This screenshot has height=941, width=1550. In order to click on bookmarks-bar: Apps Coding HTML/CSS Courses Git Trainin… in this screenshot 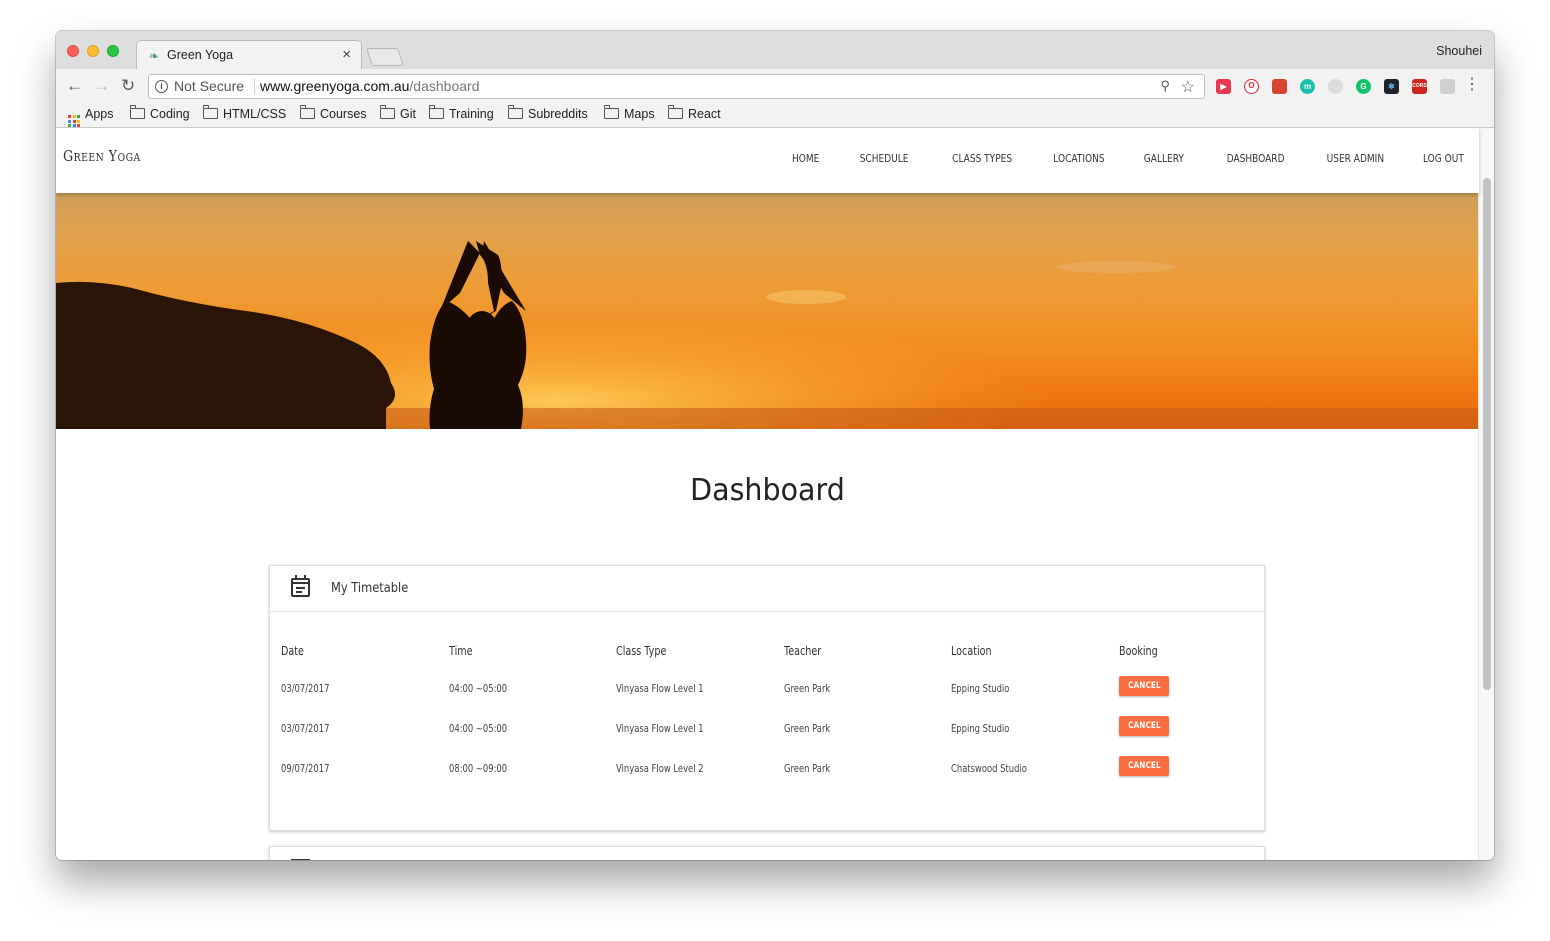, I will do `click(775, 115)`.